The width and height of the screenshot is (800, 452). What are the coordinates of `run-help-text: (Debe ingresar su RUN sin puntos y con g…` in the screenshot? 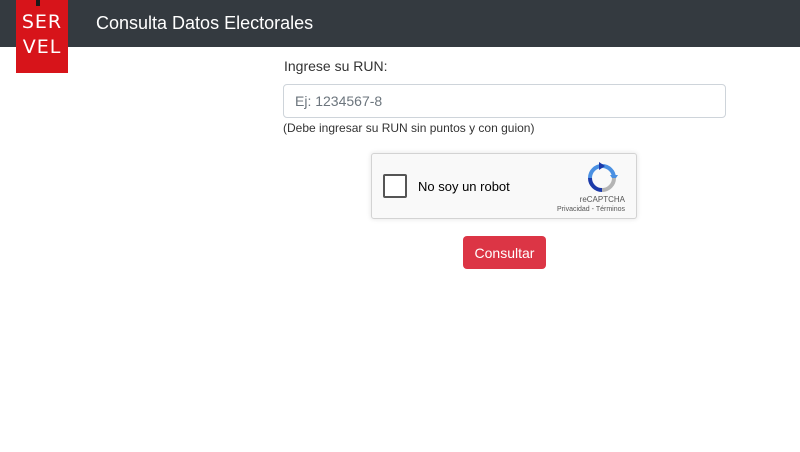 It's located at (409, 128).